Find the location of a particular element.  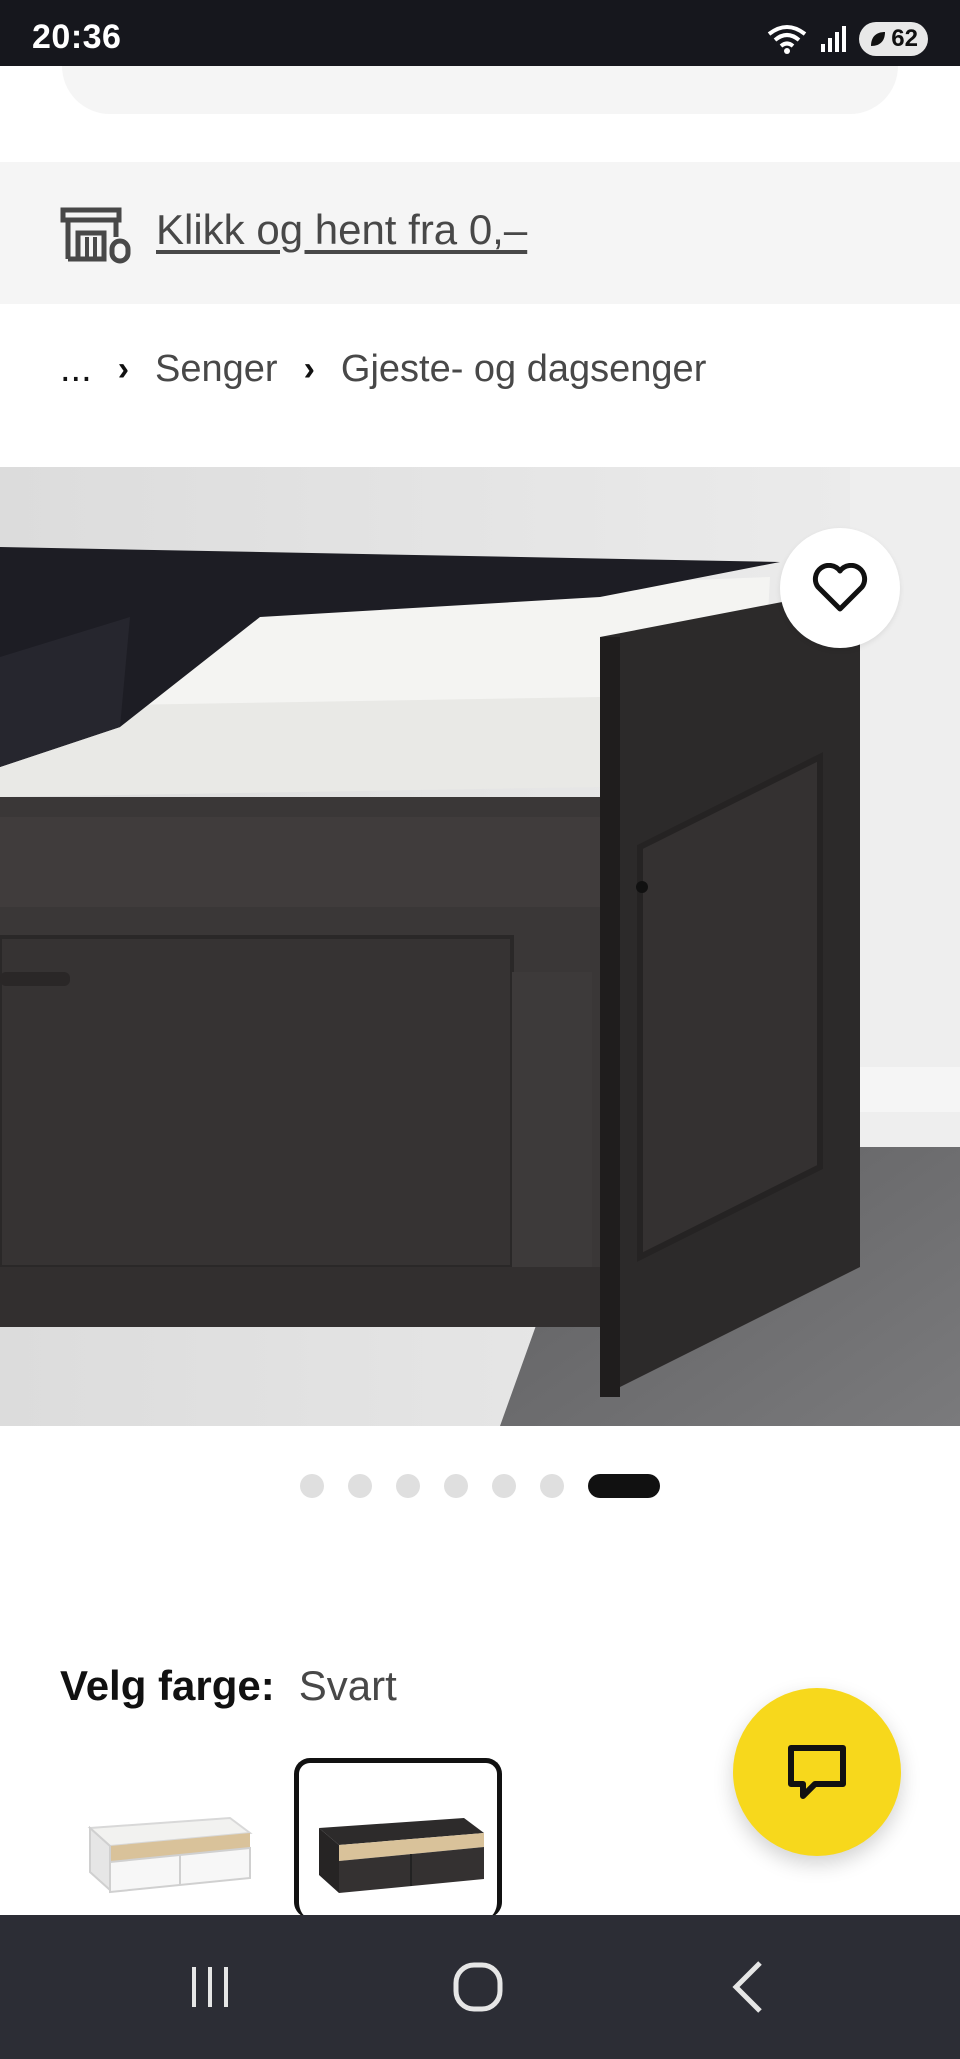

click-collect-banner: Klikk og hent fra 0,– is located at coordinates (480, 233).